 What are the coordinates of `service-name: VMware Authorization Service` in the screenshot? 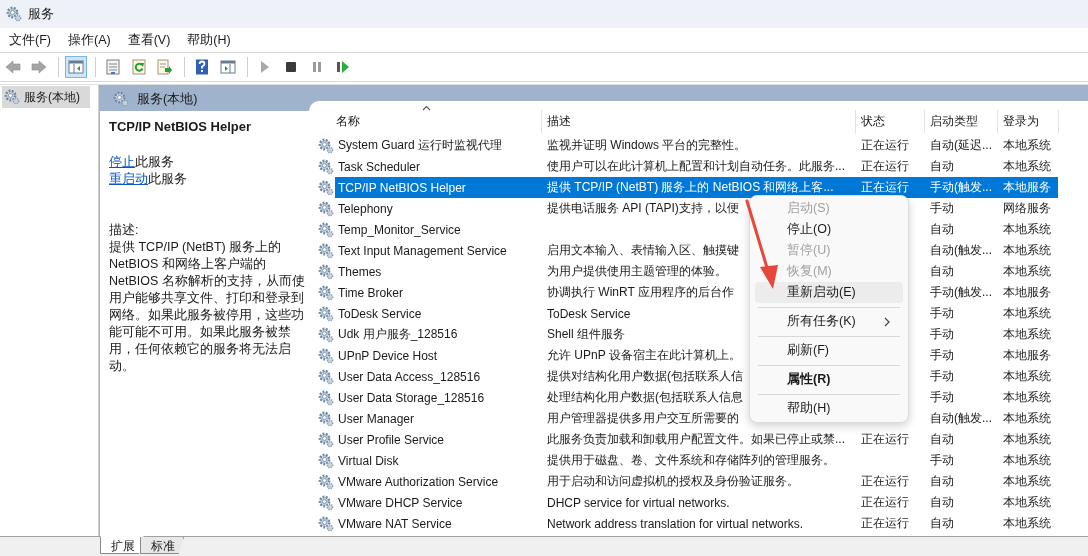 It's located at (438, 481).